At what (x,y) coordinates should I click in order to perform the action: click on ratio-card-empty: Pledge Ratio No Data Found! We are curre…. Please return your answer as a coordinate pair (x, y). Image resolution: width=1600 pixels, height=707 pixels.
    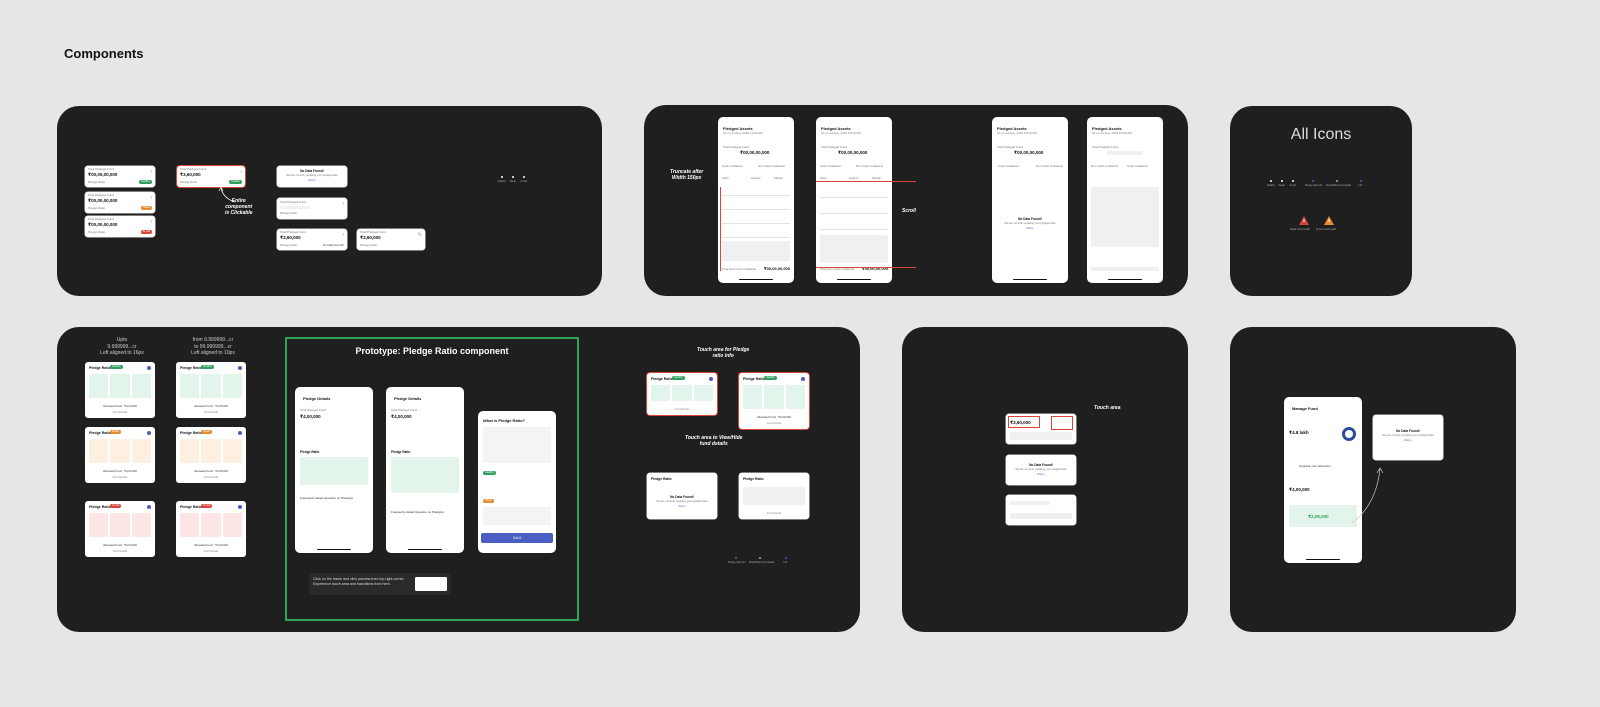
    Looking at the image, I should click on (682, 496).